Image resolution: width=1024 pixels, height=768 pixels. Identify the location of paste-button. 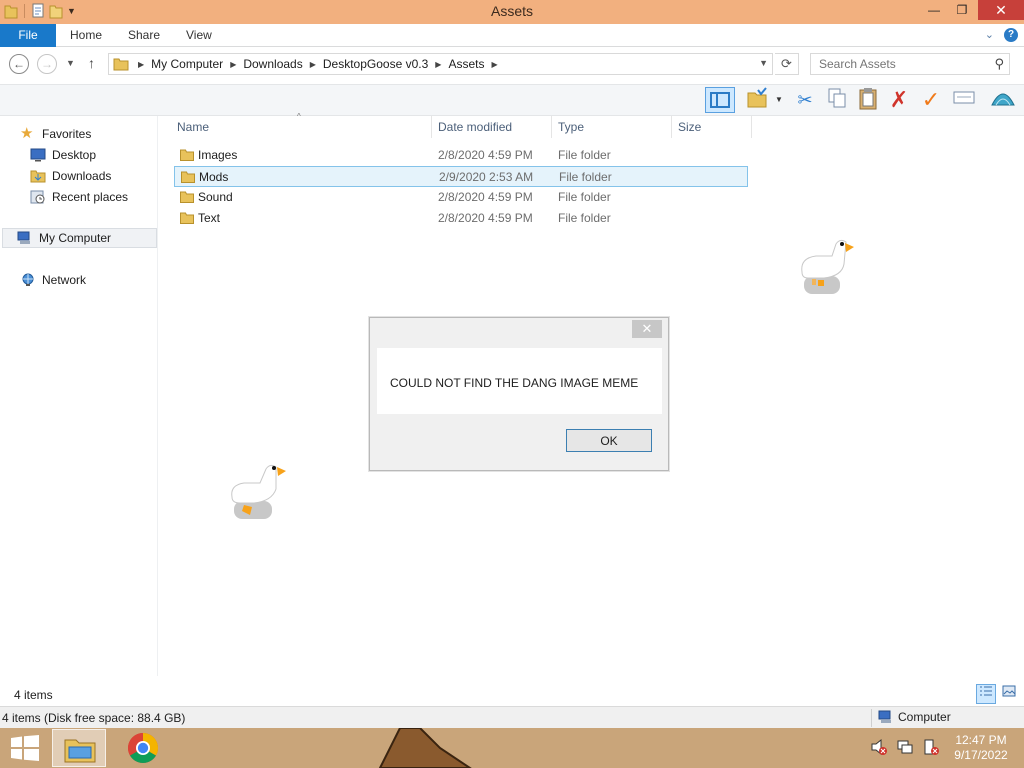
(868, 100).